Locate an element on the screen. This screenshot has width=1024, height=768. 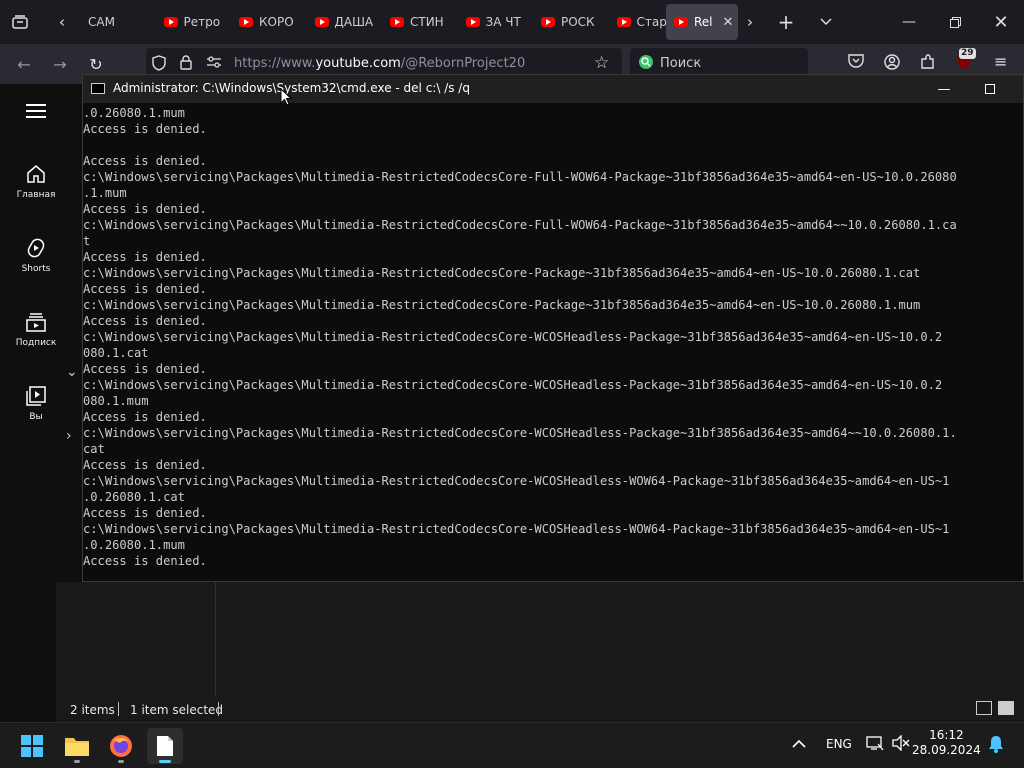
console-line: .0.26080.1.cat is located at coordinates (134, 497).